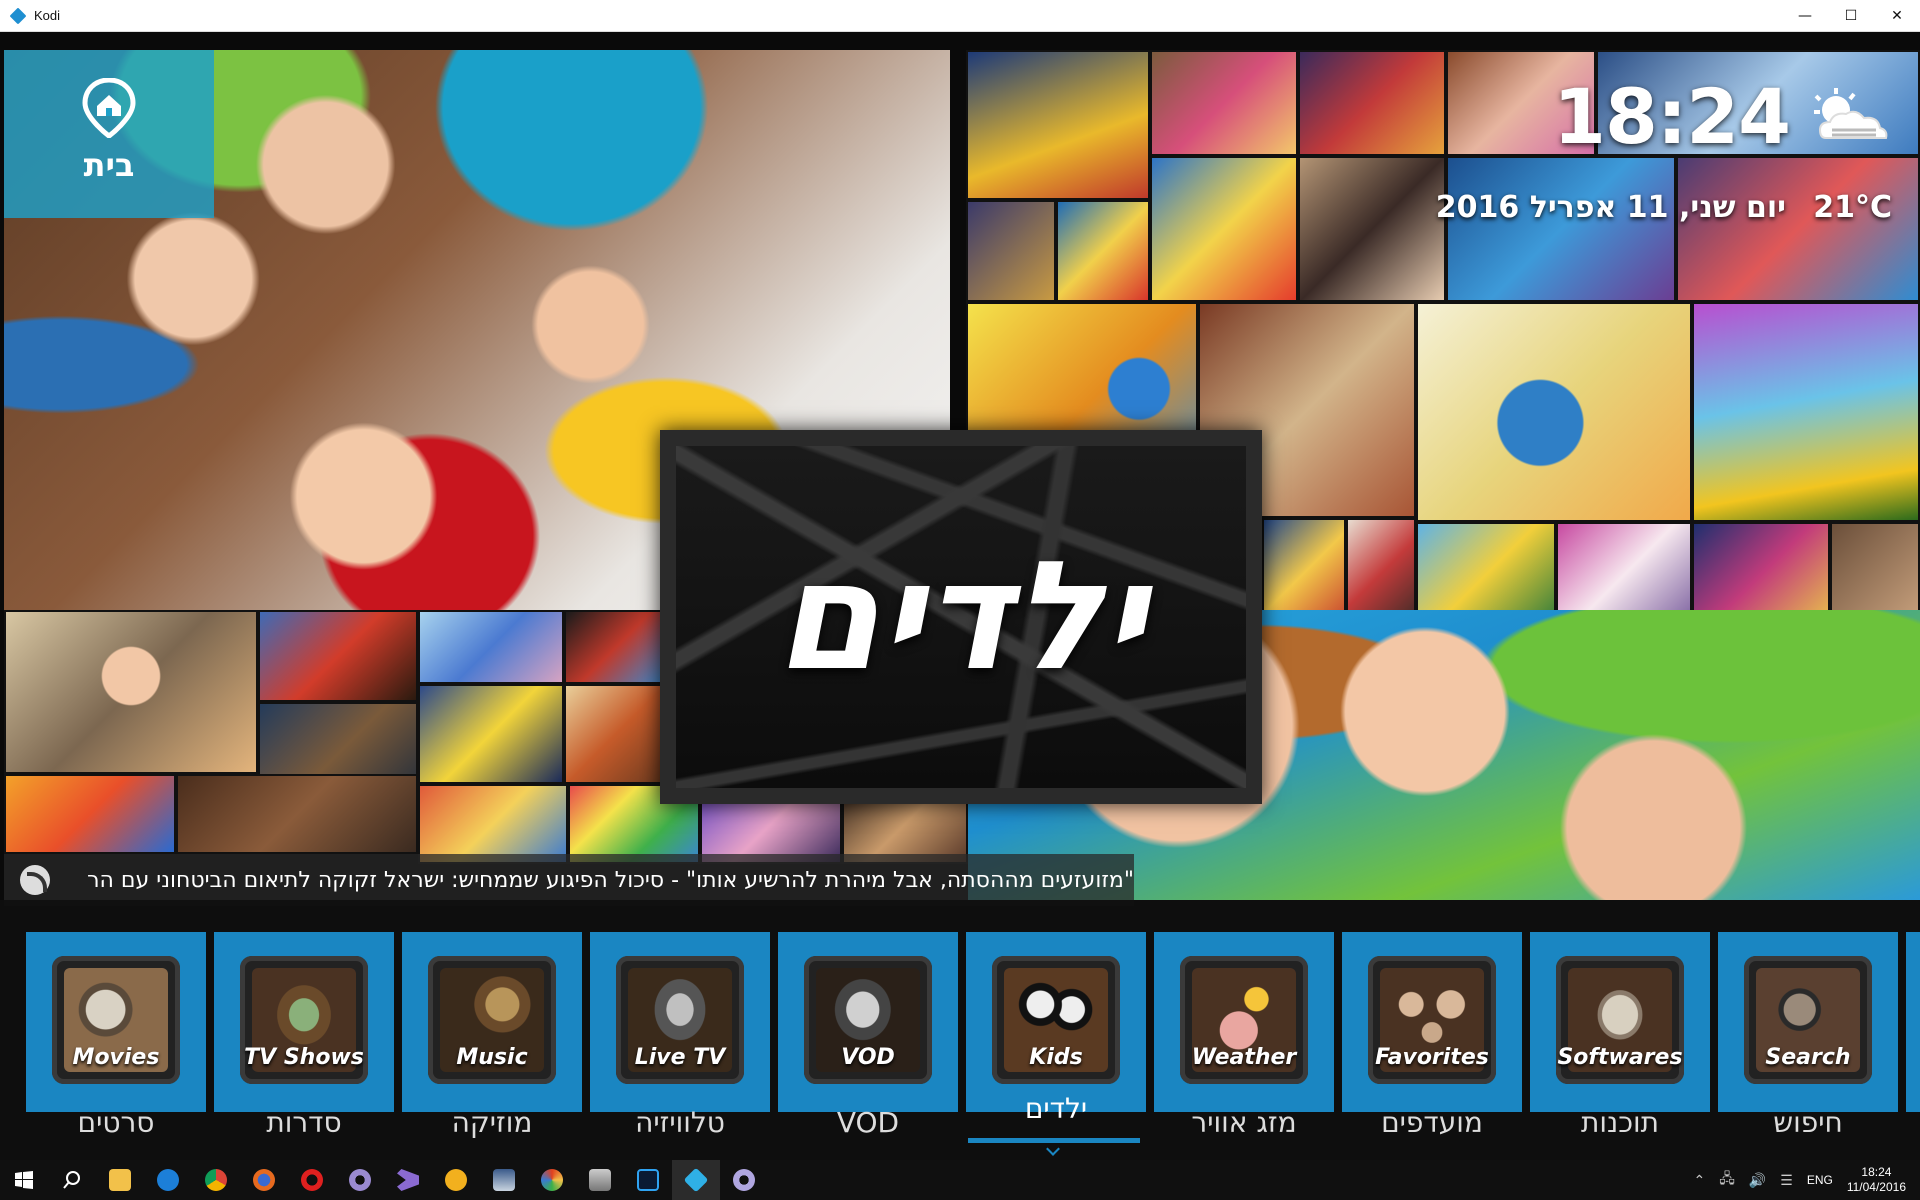  I want to click on home-label: בית, so click(109, 165).